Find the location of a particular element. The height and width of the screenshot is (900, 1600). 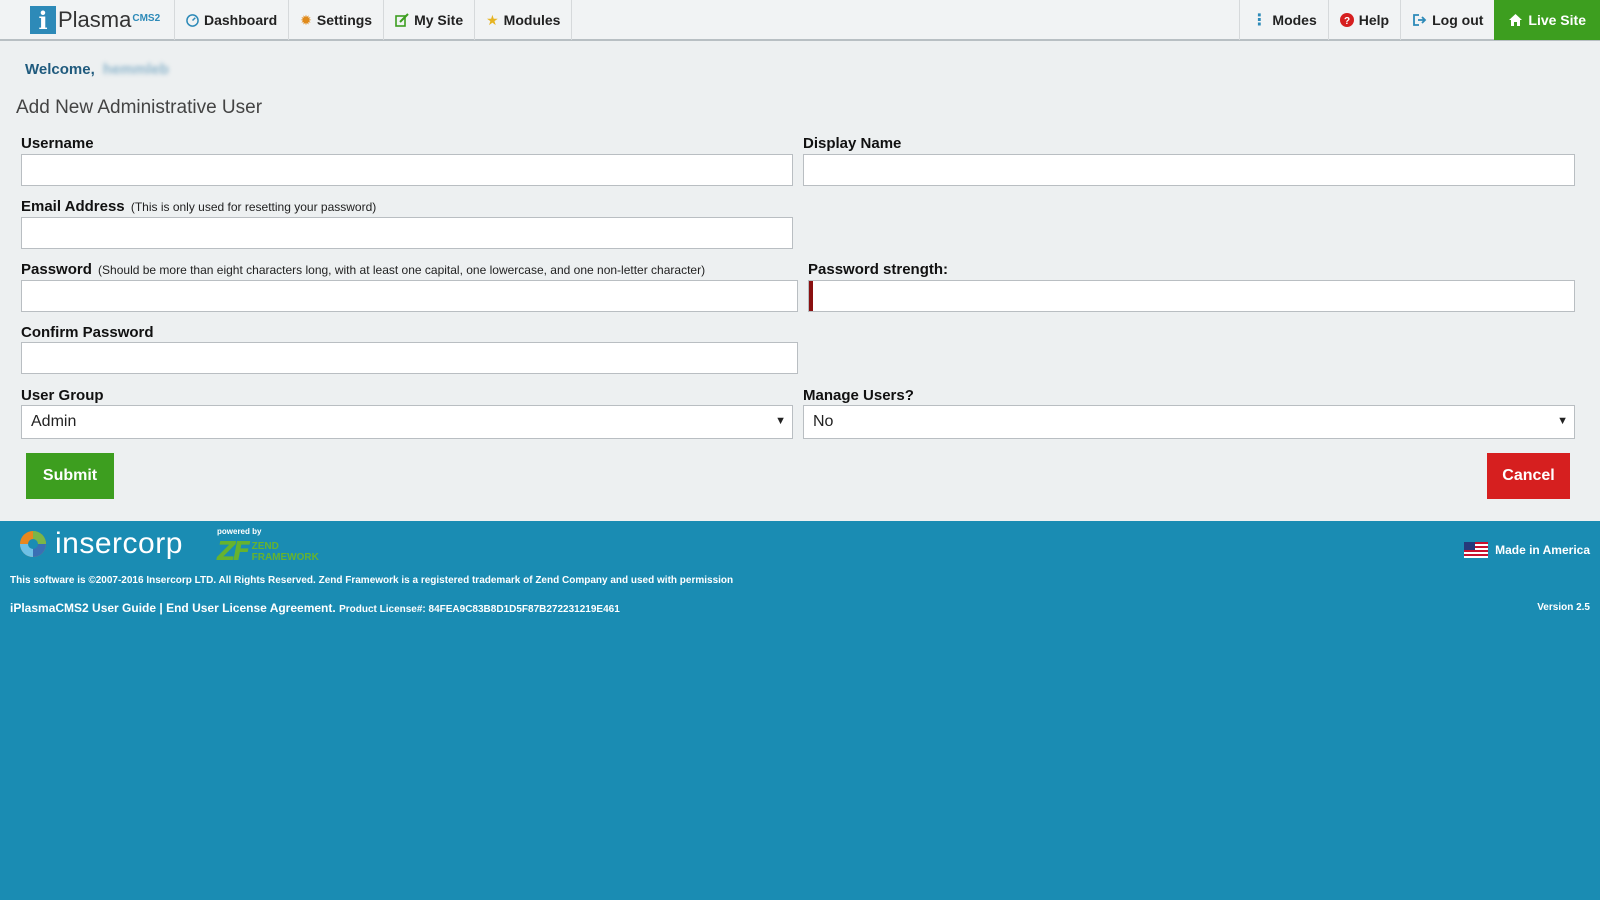

nav-modules: ★ Modules is located at coordinates (524, 20).